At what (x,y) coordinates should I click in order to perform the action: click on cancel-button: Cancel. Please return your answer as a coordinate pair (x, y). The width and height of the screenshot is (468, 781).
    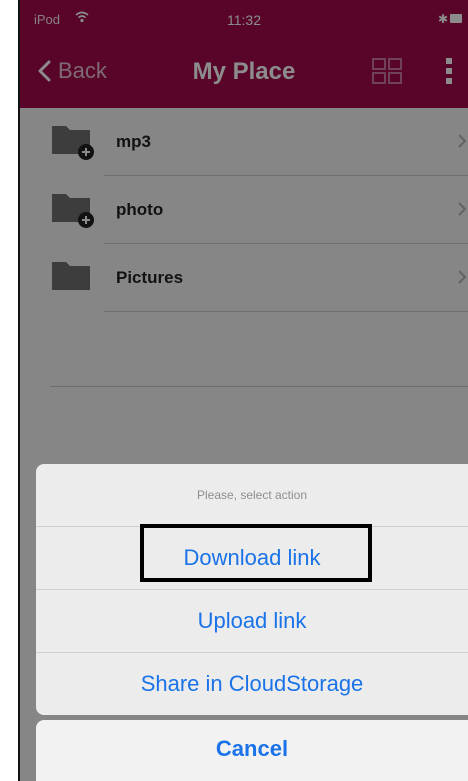
    Looking at the image, I should click on (252, 750).